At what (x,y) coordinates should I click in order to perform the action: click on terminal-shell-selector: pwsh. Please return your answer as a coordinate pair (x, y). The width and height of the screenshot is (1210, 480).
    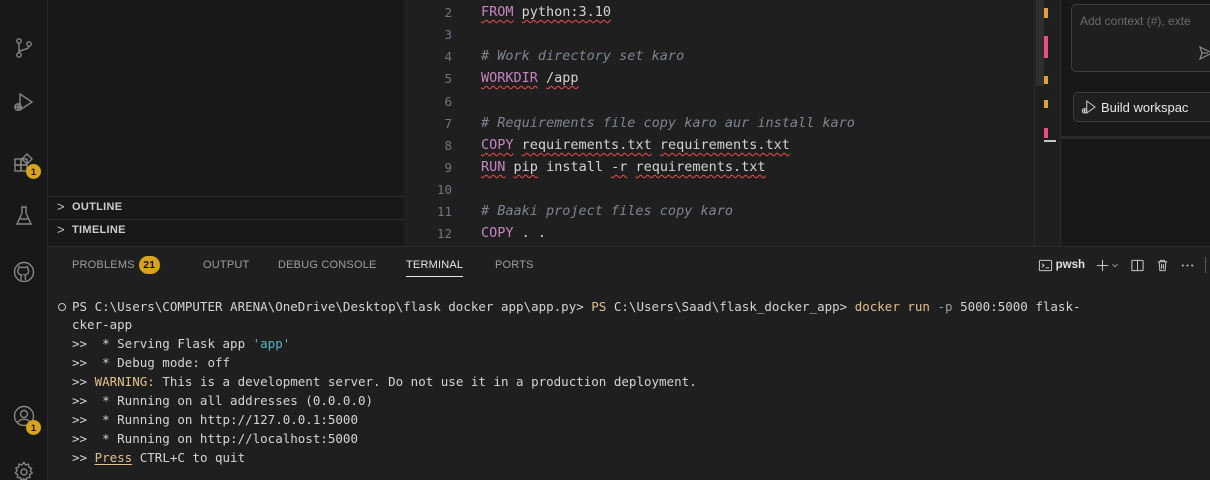
    Looking at the image, I should click on (1061, 265).